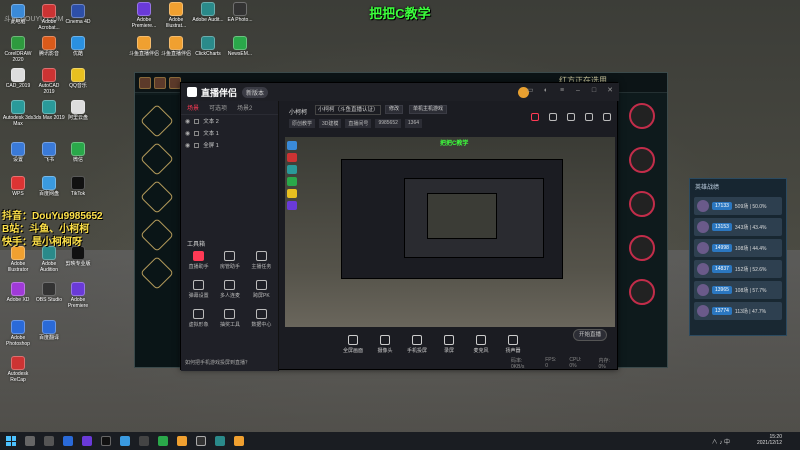  Describe the element at coordinates (49, 259) in the screenshot. I see `desktop-icon: Adobe Audition` at that location.